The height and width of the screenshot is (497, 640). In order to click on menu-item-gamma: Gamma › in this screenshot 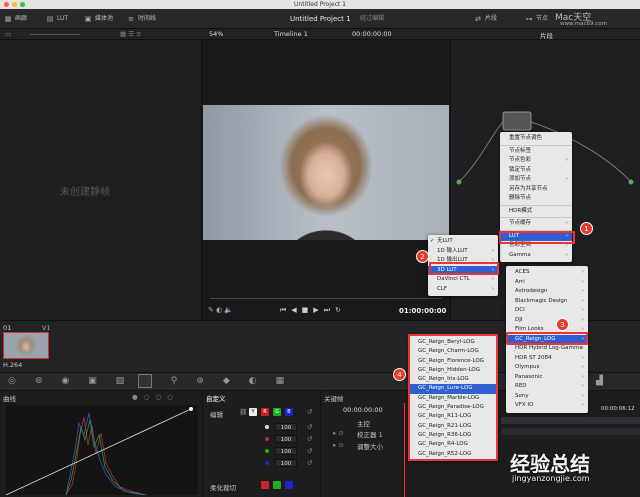, I will do `click(536, 256)`.